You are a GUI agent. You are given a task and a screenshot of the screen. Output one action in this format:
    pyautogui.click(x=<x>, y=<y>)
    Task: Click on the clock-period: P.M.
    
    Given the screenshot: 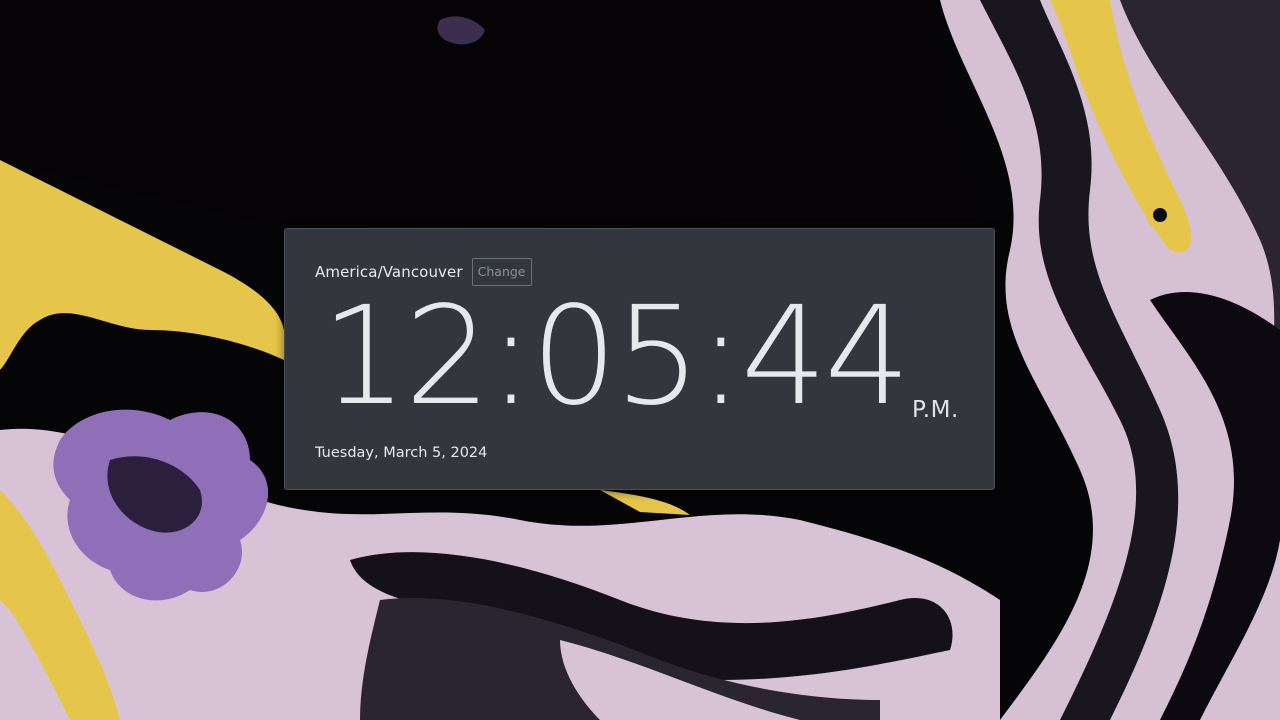 What is the action you would take?
    pyautogui.click(x=935, y=410)
    